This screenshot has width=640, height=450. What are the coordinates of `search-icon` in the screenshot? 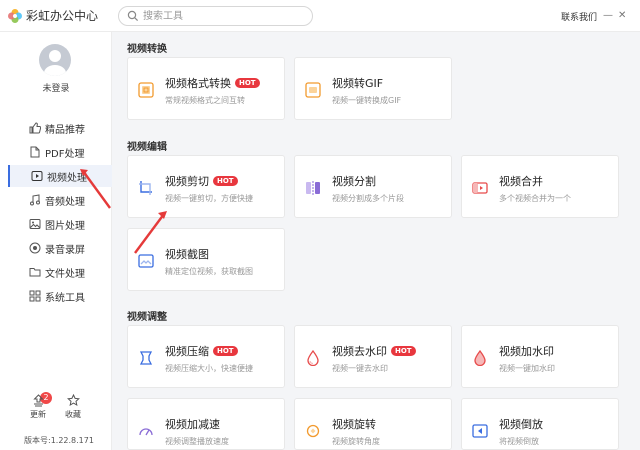 It's located at (133, 16).